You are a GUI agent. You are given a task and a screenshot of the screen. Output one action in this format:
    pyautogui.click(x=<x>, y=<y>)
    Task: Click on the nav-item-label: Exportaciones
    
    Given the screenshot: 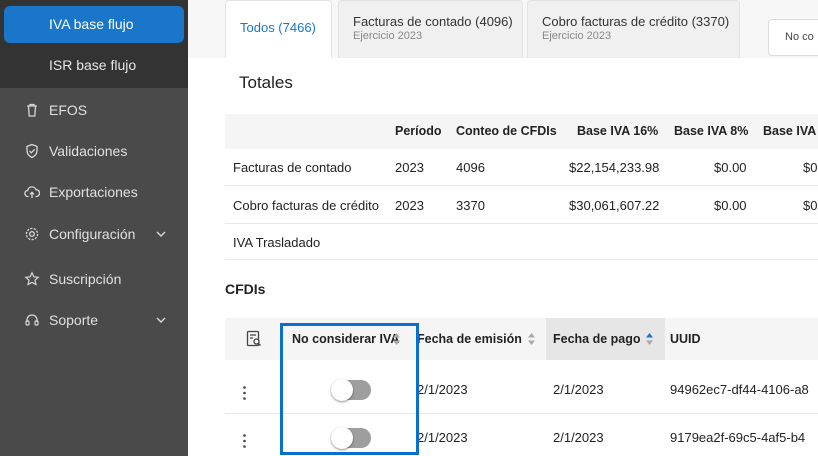 What is the action you would take?
    pyautogui.click(x=93, y=192)
    